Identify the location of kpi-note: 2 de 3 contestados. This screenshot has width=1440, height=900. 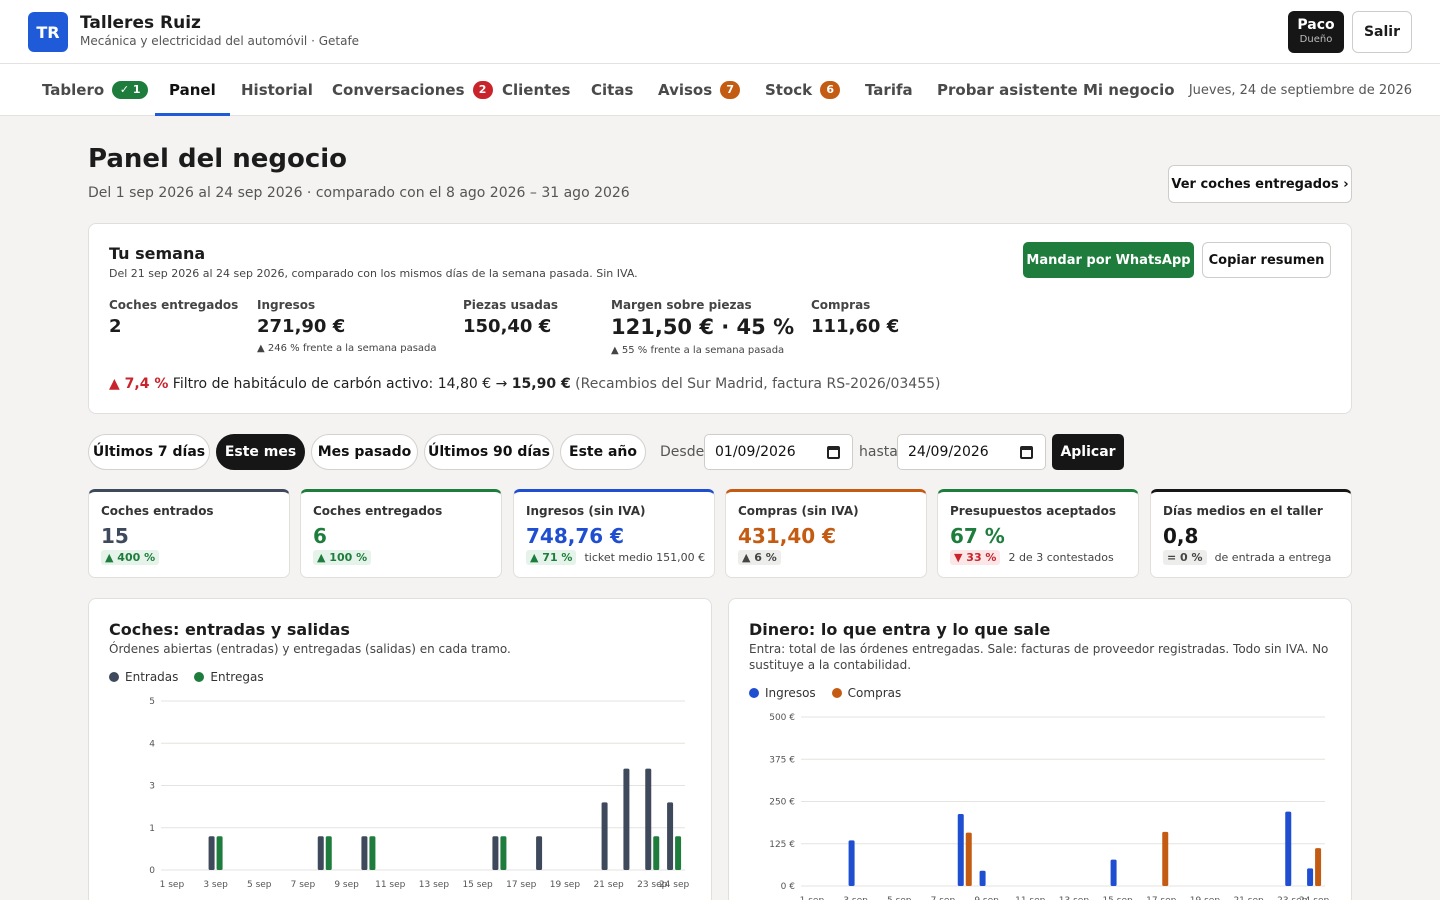
(1061, 557).